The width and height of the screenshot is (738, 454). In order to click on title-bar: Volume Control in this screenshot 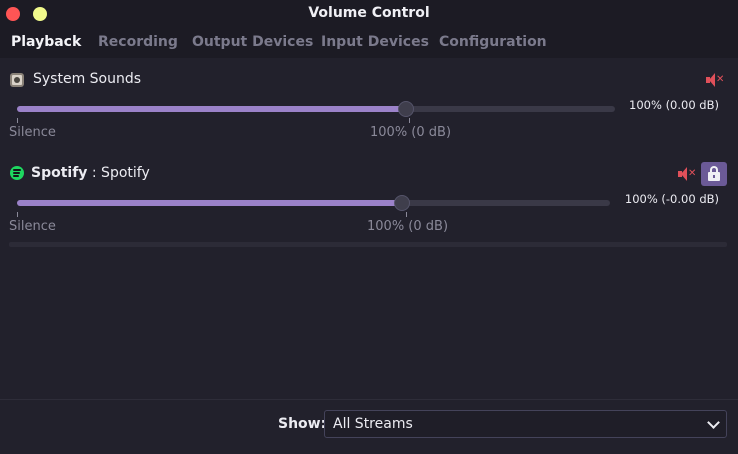, I will do `click(369, 14)`.